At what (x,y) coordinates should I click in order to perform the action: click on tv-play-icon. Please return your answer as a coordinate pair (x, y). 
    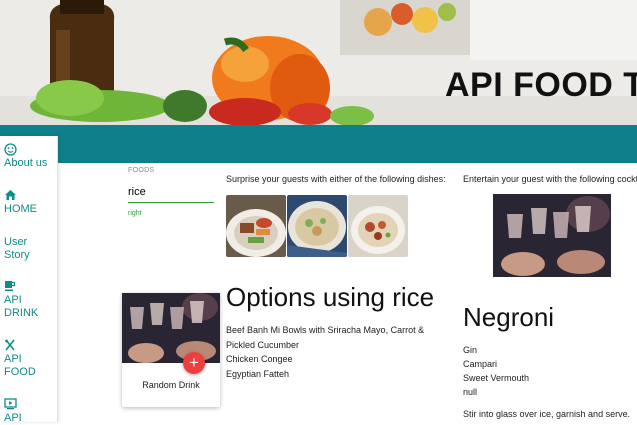
    Looking at the image, I should click on (13, 405).